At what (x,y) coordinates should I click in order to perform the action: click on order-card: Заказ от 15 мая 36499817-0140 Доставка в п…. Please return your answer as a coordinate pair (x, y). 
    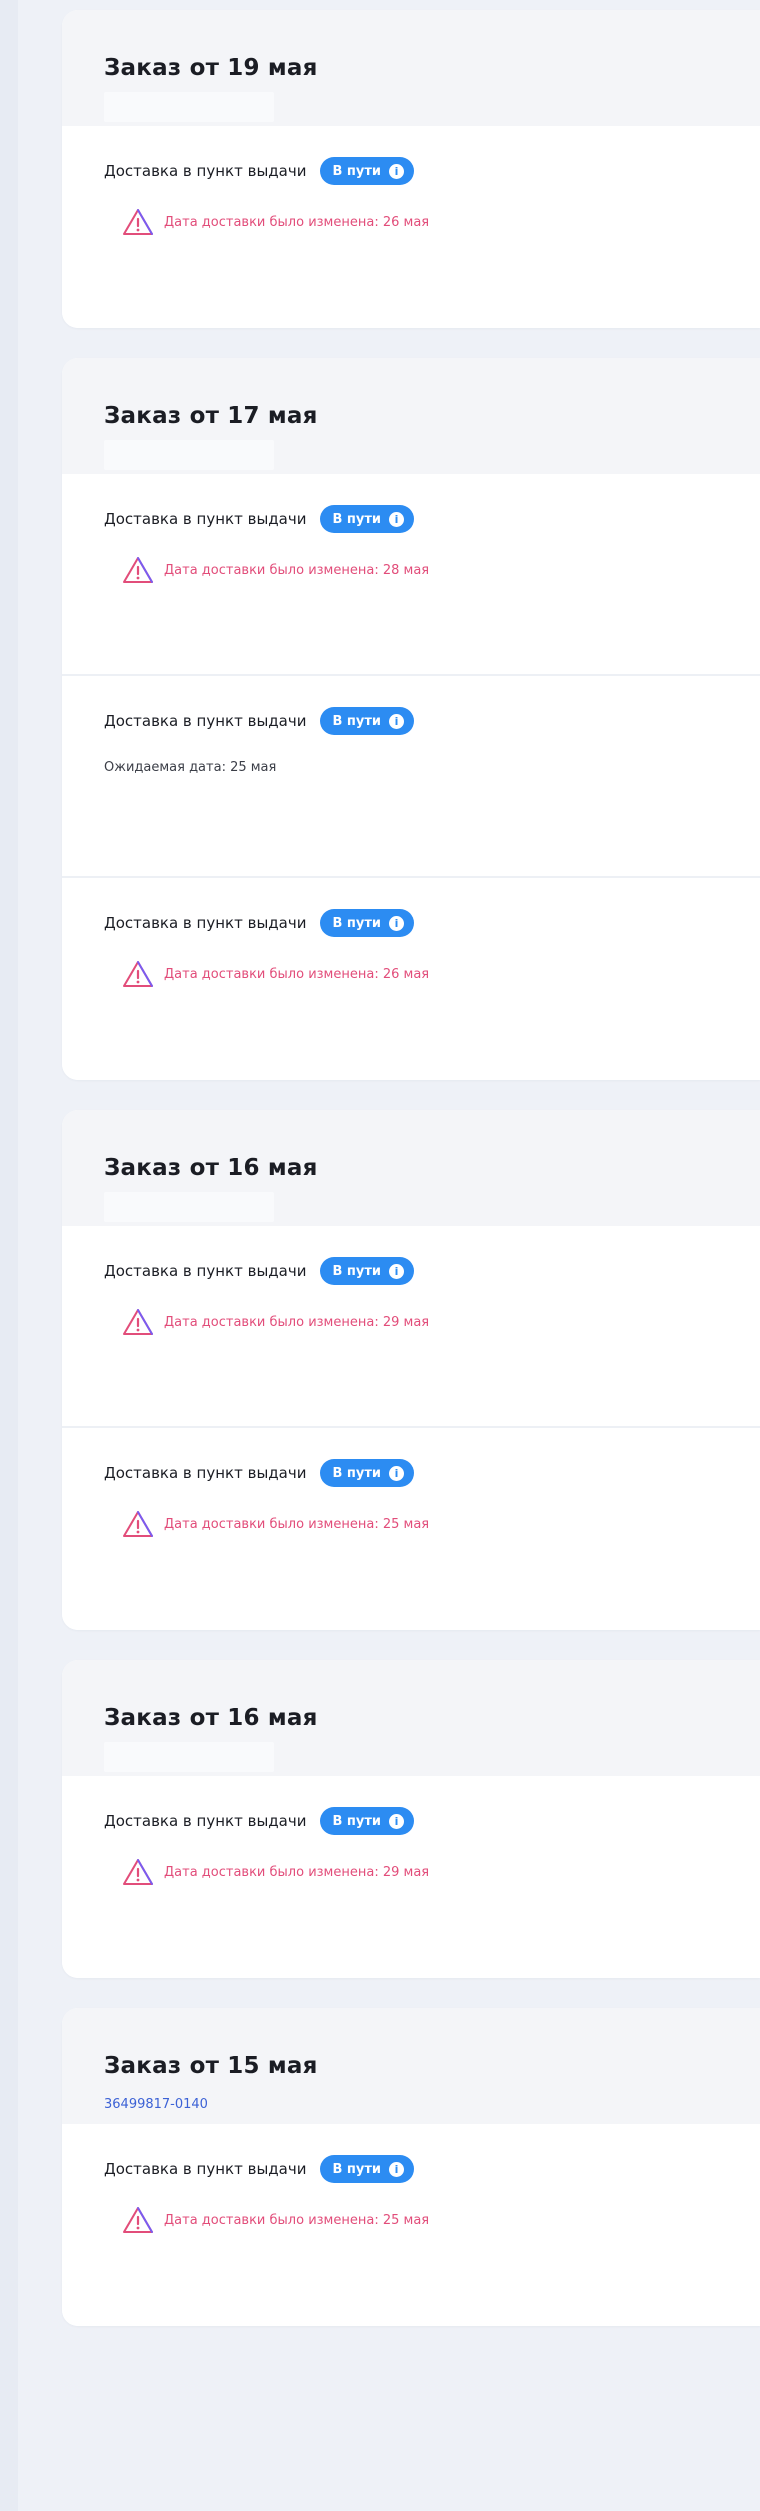
    Looking at the image, I should click on (411, 2167).